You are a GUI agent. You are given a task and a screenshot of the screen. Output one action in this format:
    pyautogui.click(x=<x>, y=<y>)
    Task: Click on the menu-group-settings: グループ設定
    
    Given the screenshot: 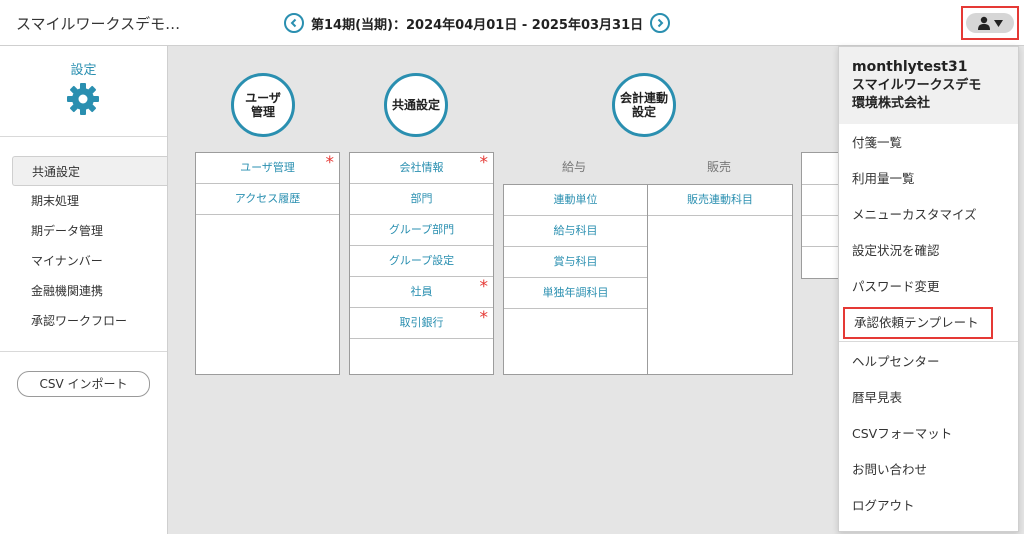 What is the action you would take?
    pyautogui.click(x=421, y=261)
    